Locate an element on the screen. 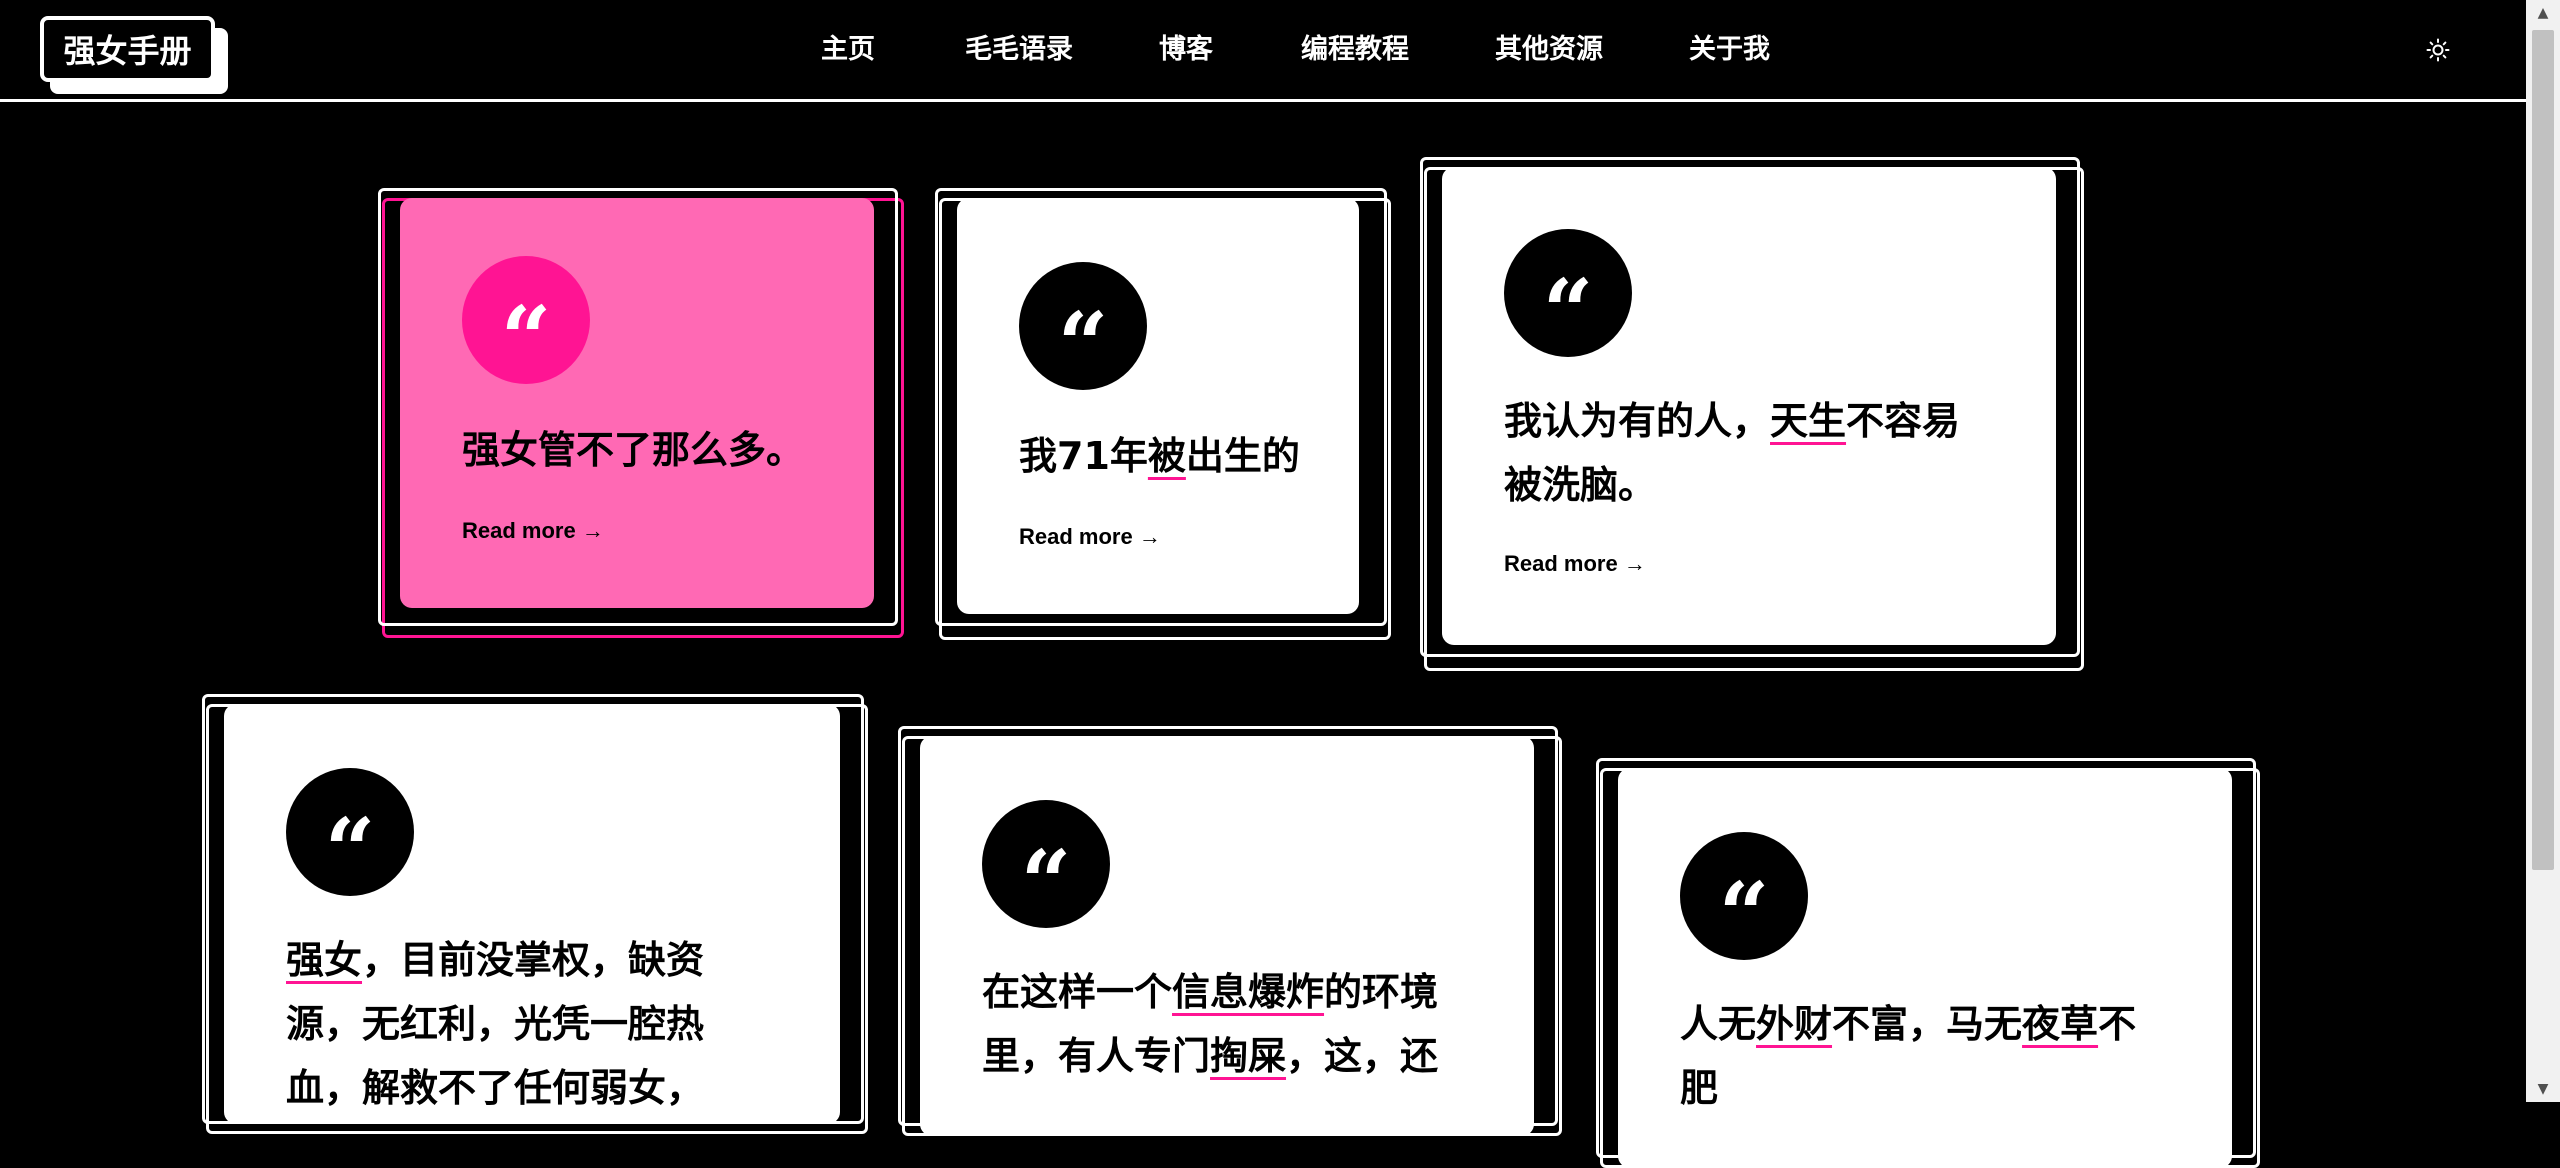 This screenshot has height=1168, width=2560. quote-text: 强女管不了那么多。 is located at coordinates (648, 450).